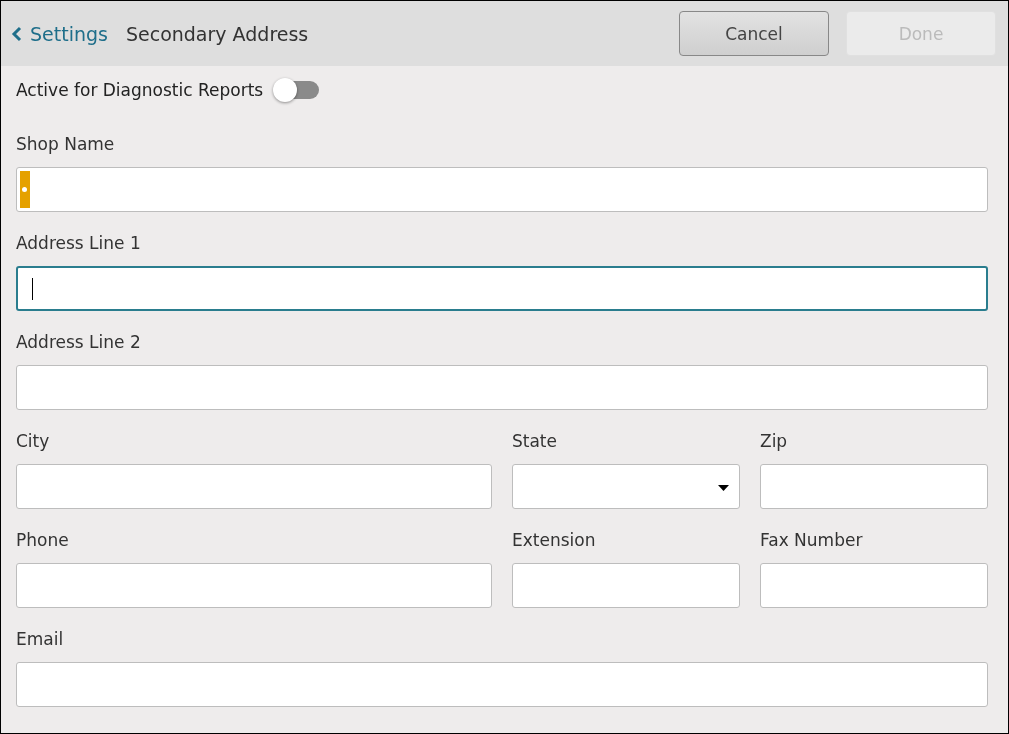 Image resolution: width=1009 pixels, height=734 pixels. Describe the element at coordinates (754, 33) in the screenshot. I see `cancel-button: Cancel` at that location.